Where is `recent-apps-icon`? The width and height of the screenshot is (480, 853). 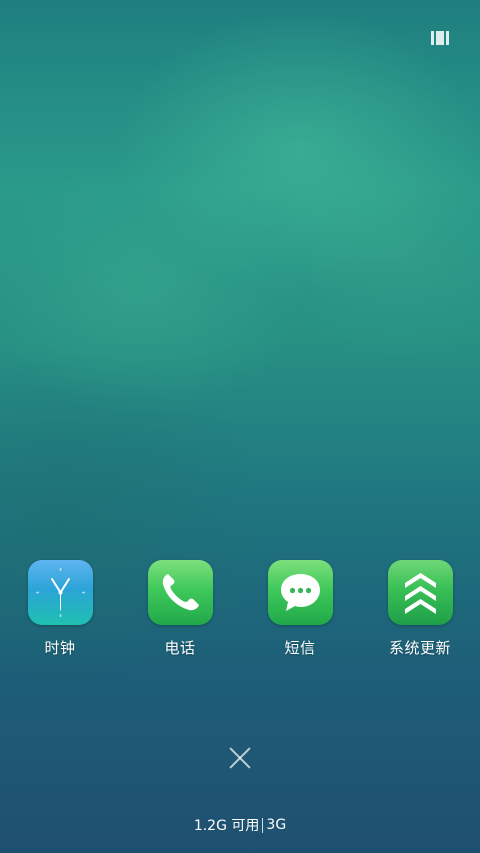
recent-apps-icon is located at coordinates (432, 38).